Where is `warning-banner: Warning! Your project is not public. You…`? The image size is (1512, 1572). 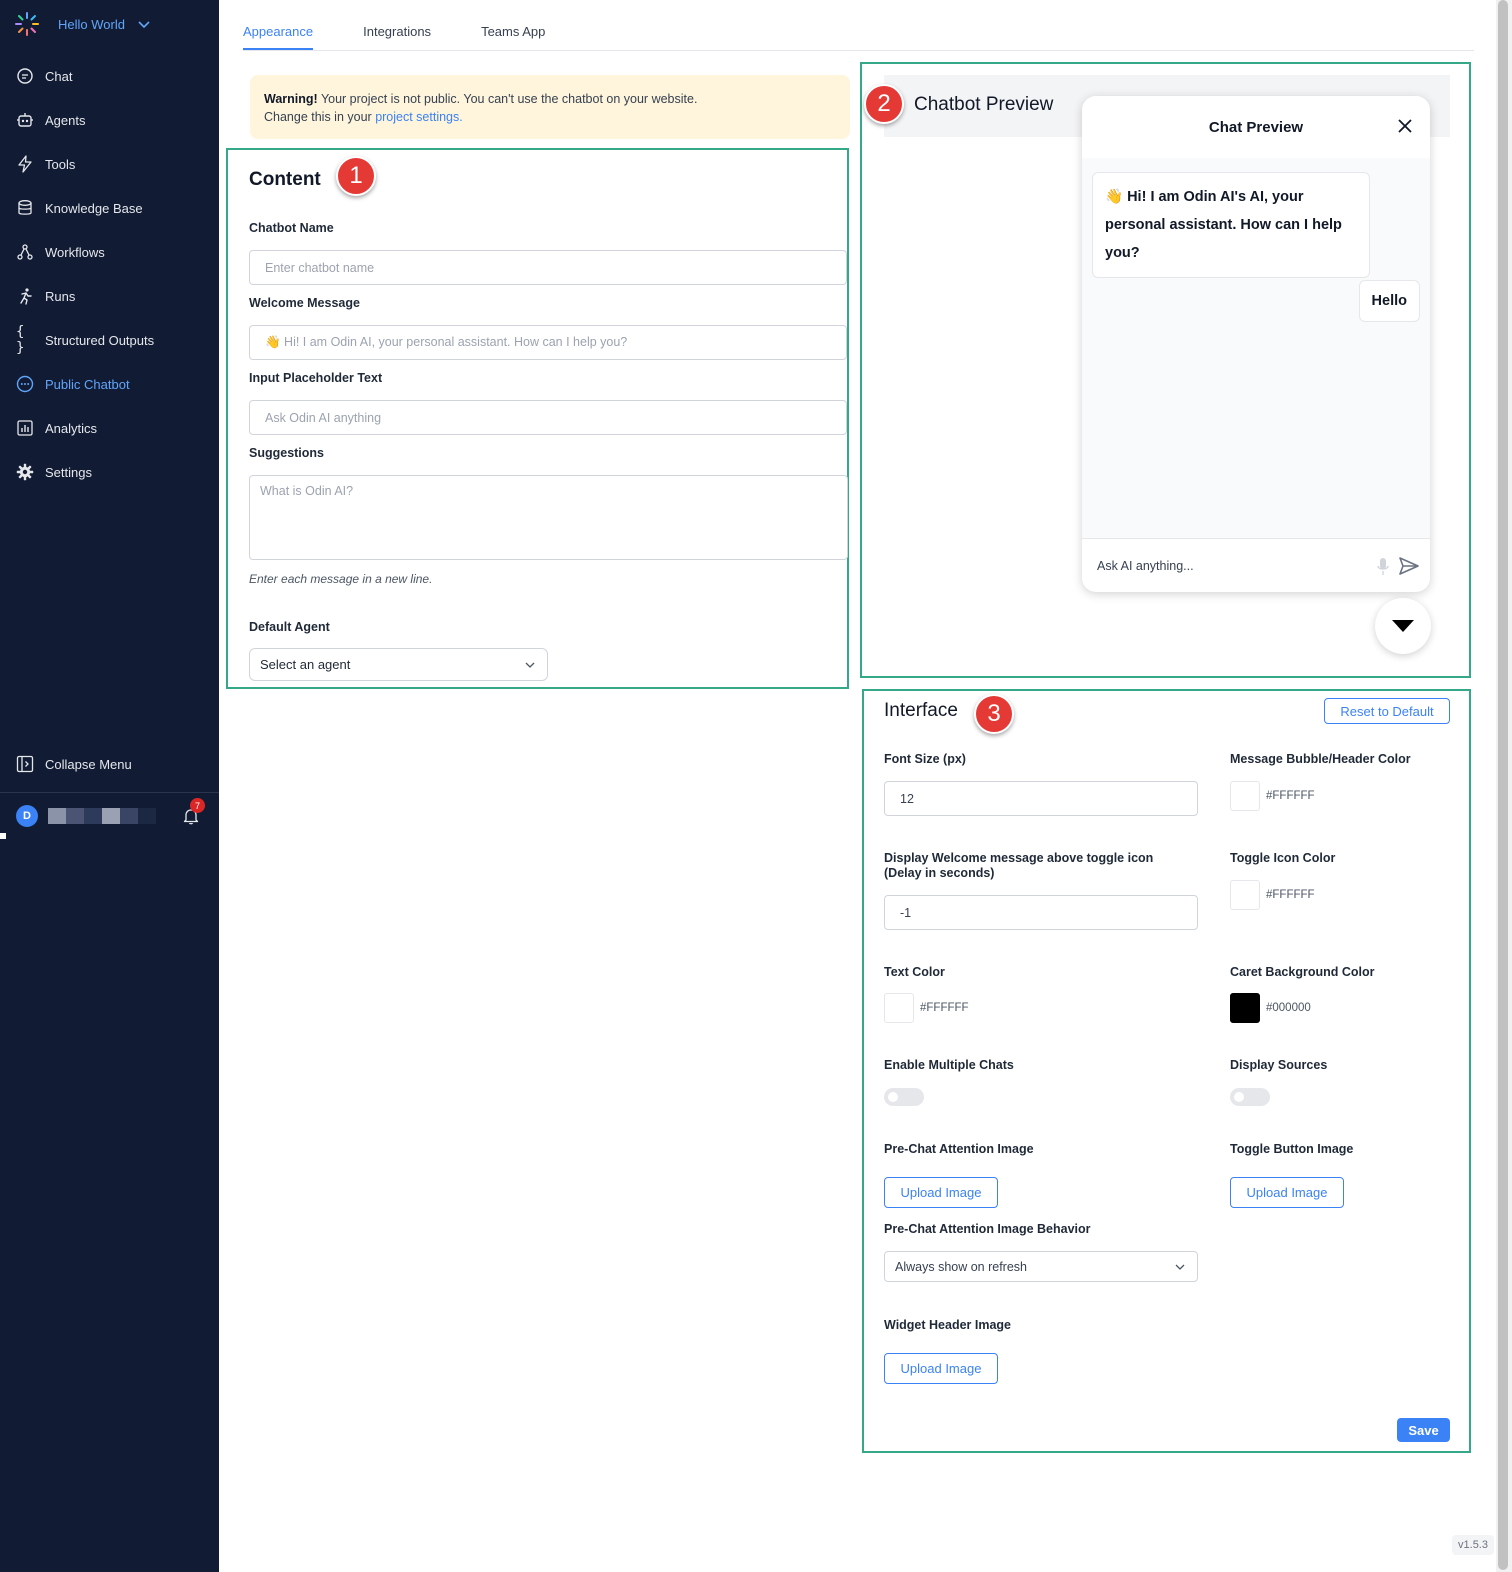 warning-banner: Warning! Your project is not public. You… is located at coordinates (550, 107).